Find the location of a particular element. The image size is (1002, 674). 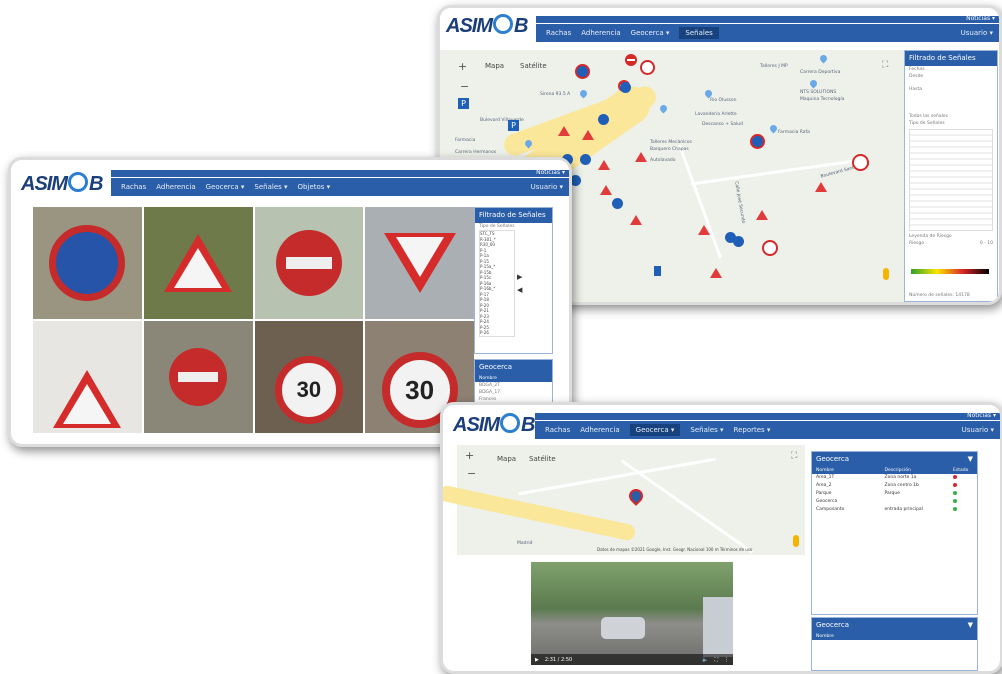

volume-icon: 🔈 is located at coordinates (705, 660).